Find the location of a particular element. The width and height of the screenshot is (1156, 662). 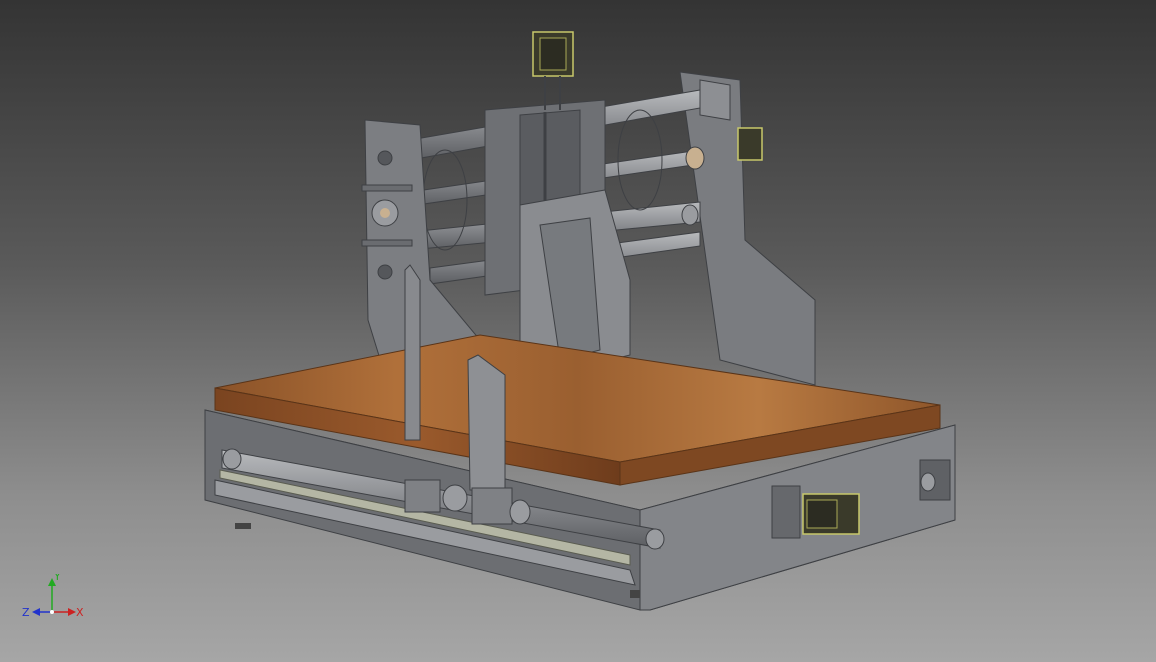

triad-origin is located at coordinates (52, 612).